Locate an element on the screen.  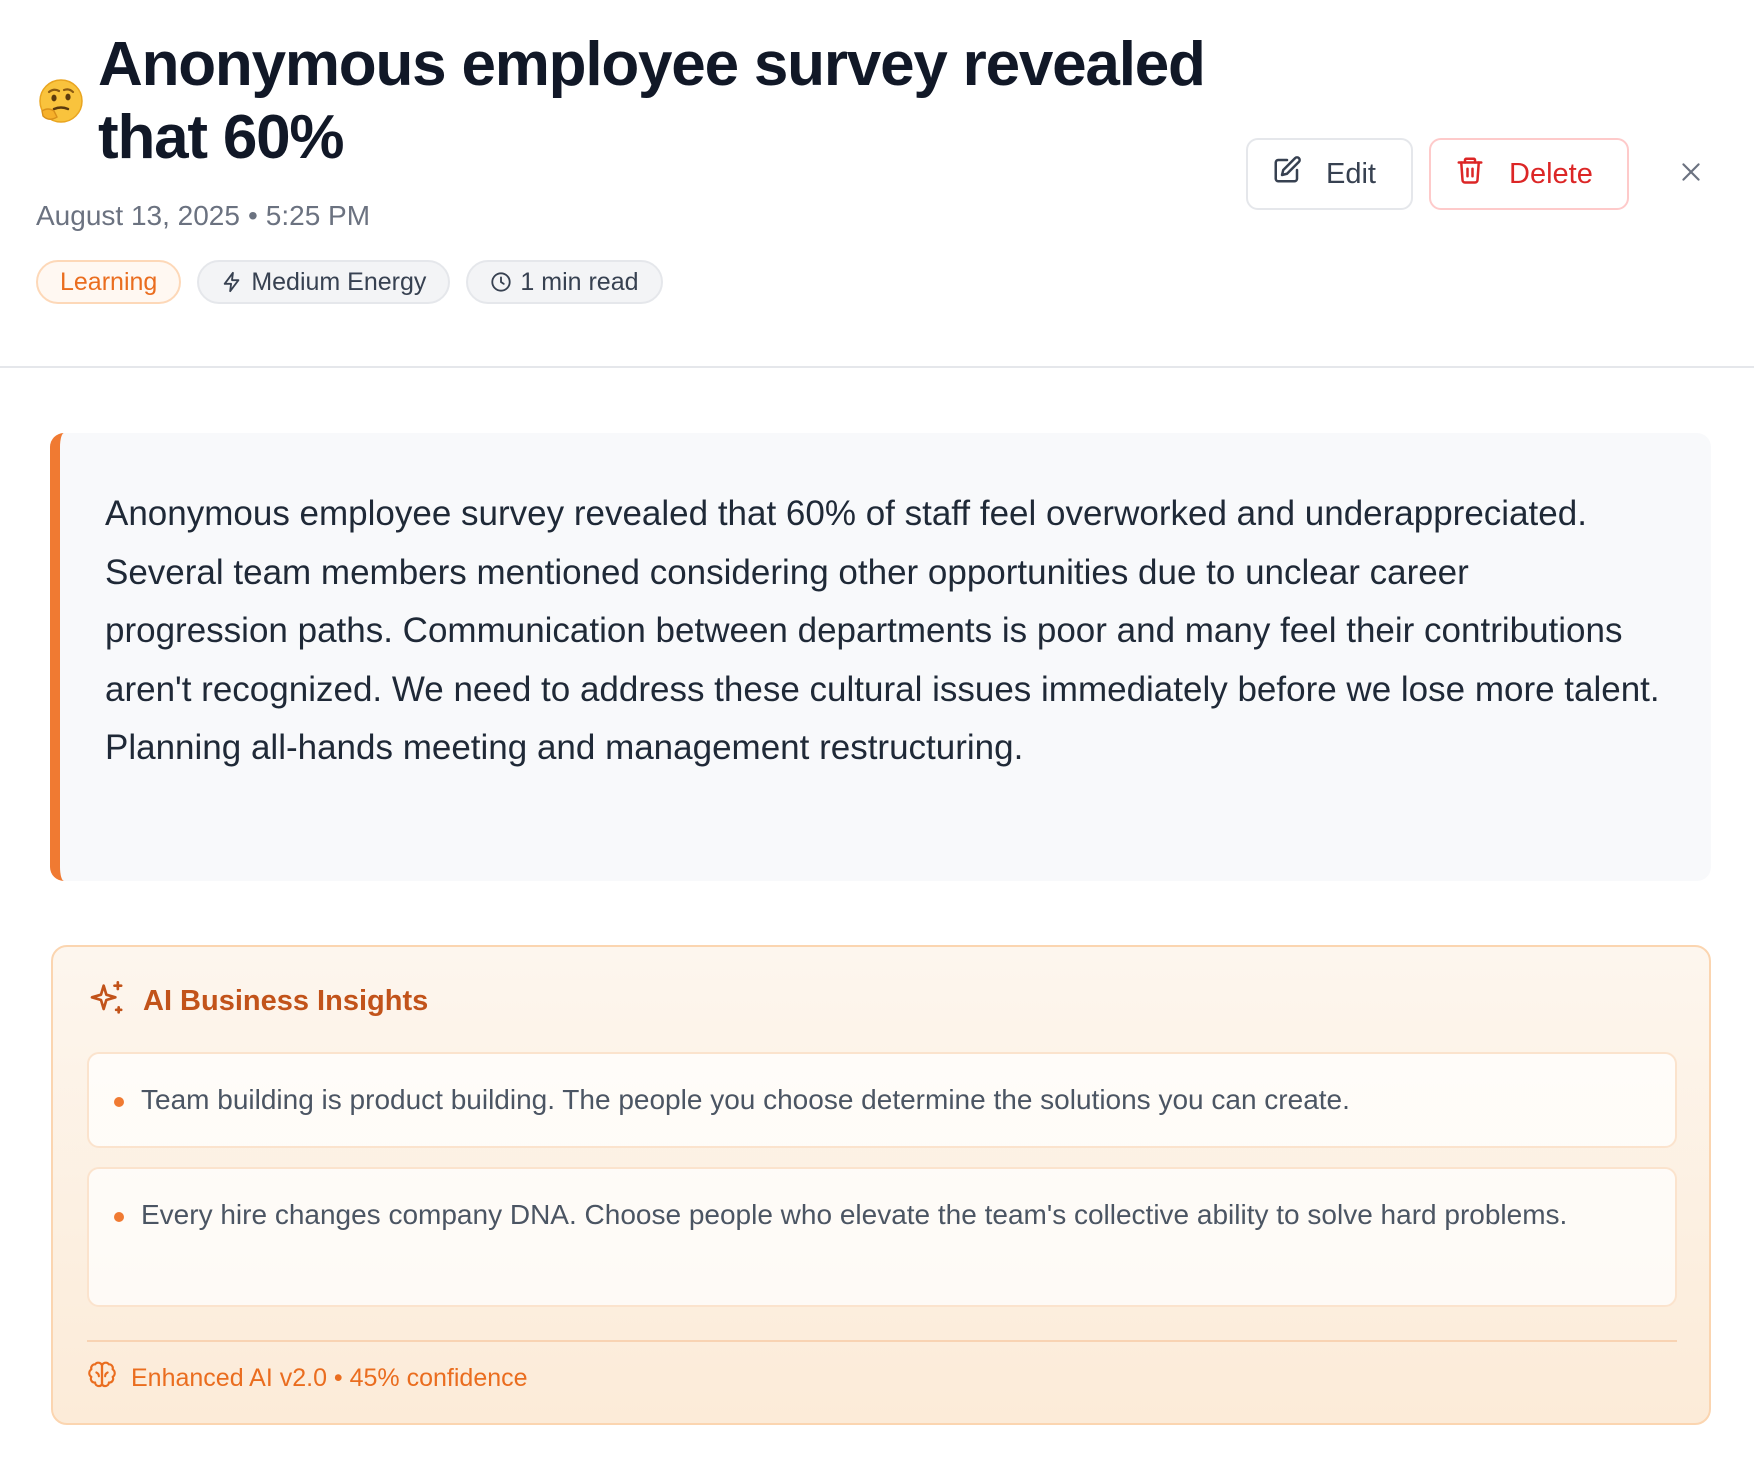
energy-tag-label: Medium Energy is located at coordinates (339, 282).